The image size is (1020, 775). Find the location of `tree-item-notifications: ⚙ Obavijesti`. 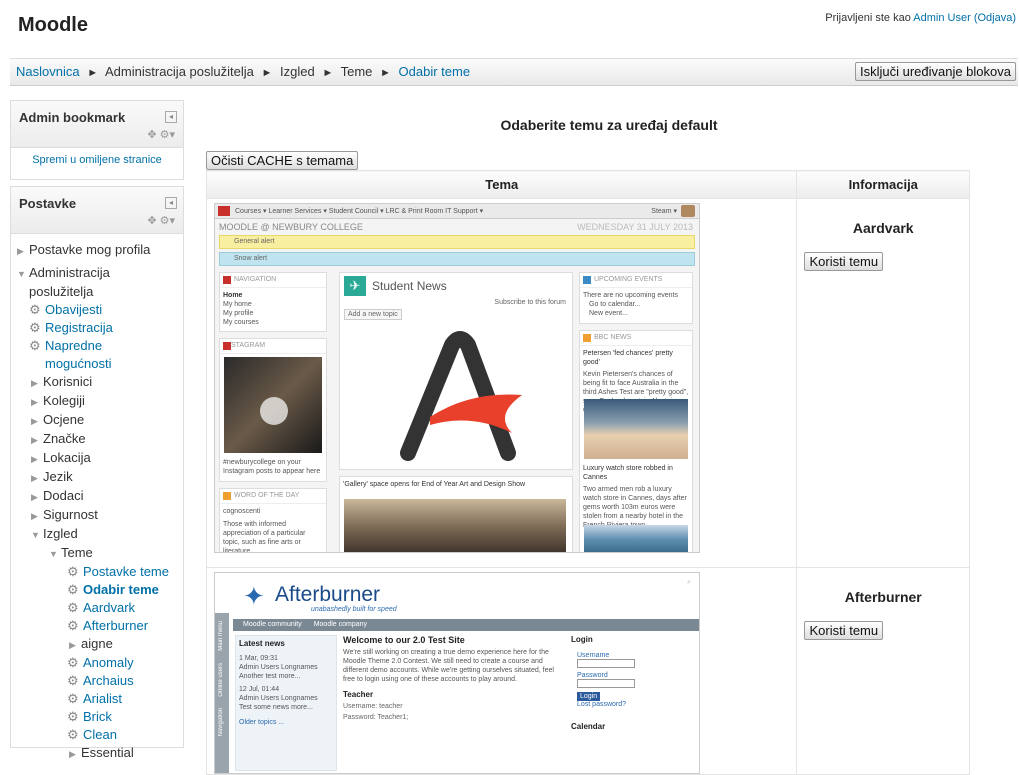

tree-item-notifications: ⚙ Obavijesti is located at coordinates (100, 310).